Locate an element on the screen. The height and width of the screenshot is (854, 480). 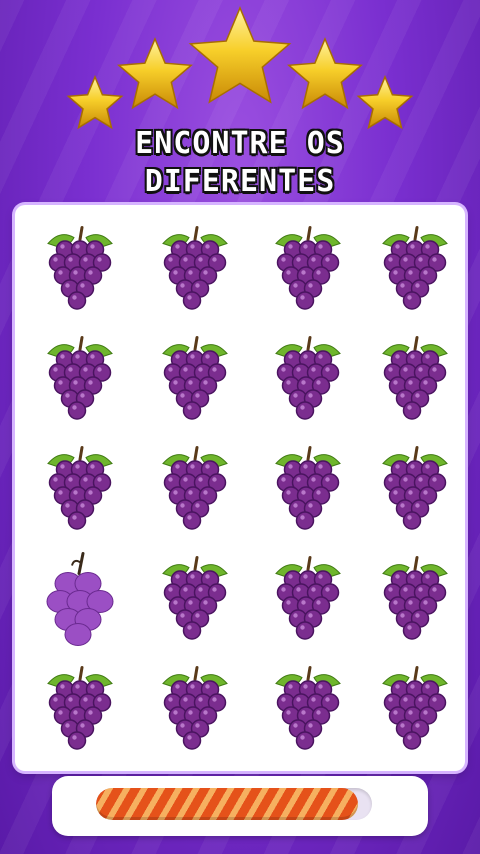
plain-grape-bunch-icon is located at coordinates (80, 599).